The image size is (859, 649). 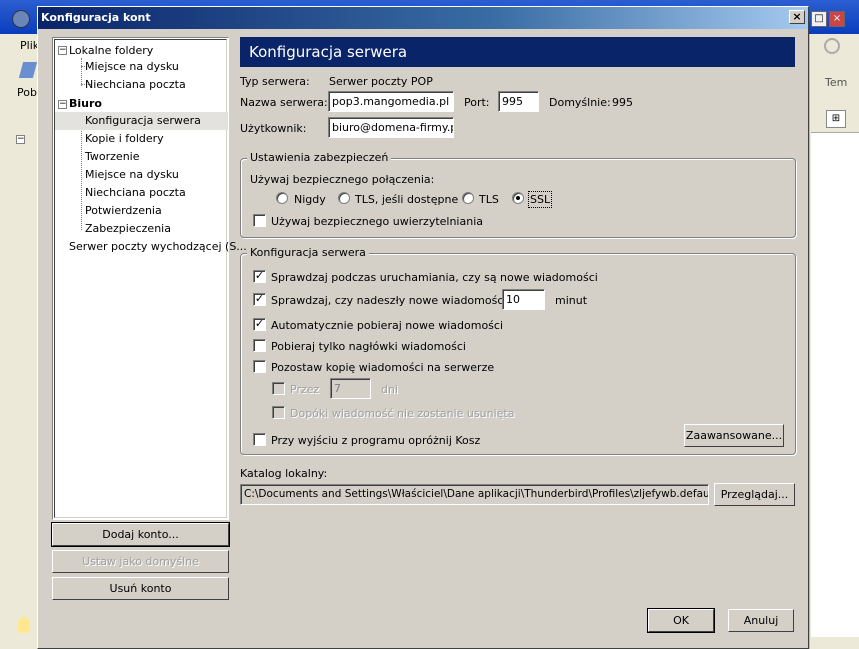 What do you see at coordinates (259, 345) in the screenshot?
I see `headers-only-checkbox` at bounding box center [259, 345].